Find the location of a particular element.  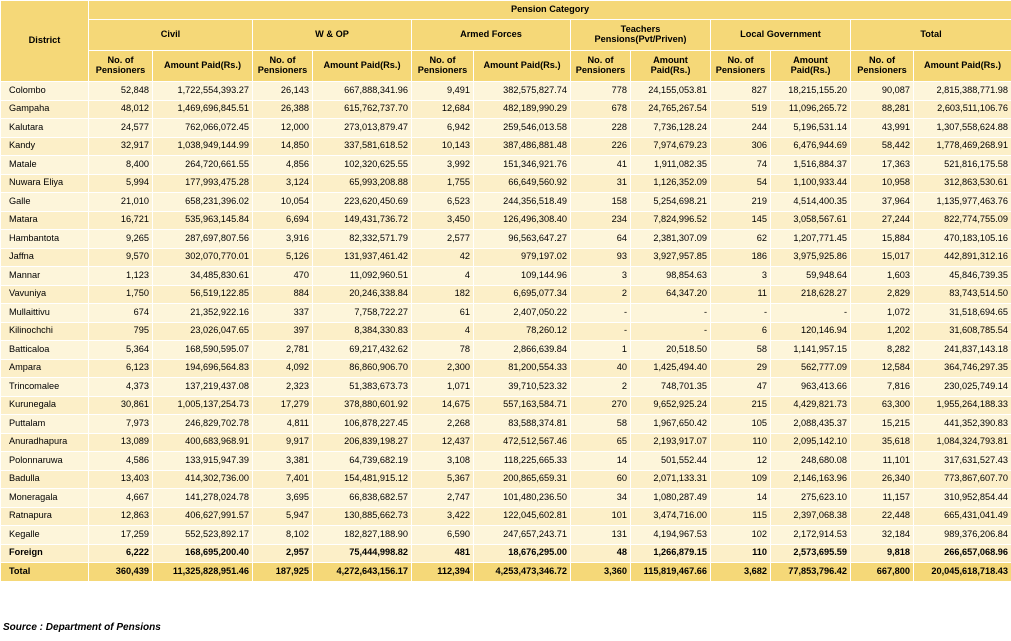

amount-cell: 1,080,287.49 is located at coordinates (670, 498).